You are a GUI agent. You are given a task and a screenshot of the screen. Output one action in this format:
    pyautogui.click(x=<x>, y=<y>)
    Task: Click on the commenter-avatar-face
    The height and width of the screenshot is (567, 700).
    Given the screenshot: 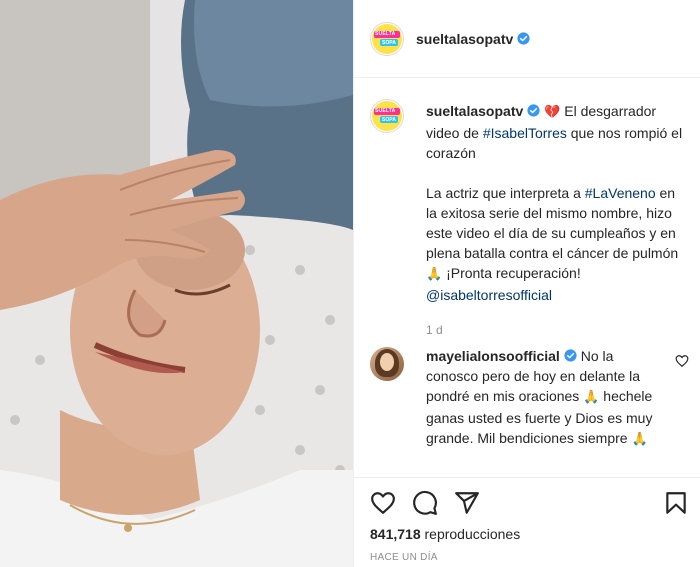 What is the action you would take?
    pyautogui.click(x=387, y=362)
    